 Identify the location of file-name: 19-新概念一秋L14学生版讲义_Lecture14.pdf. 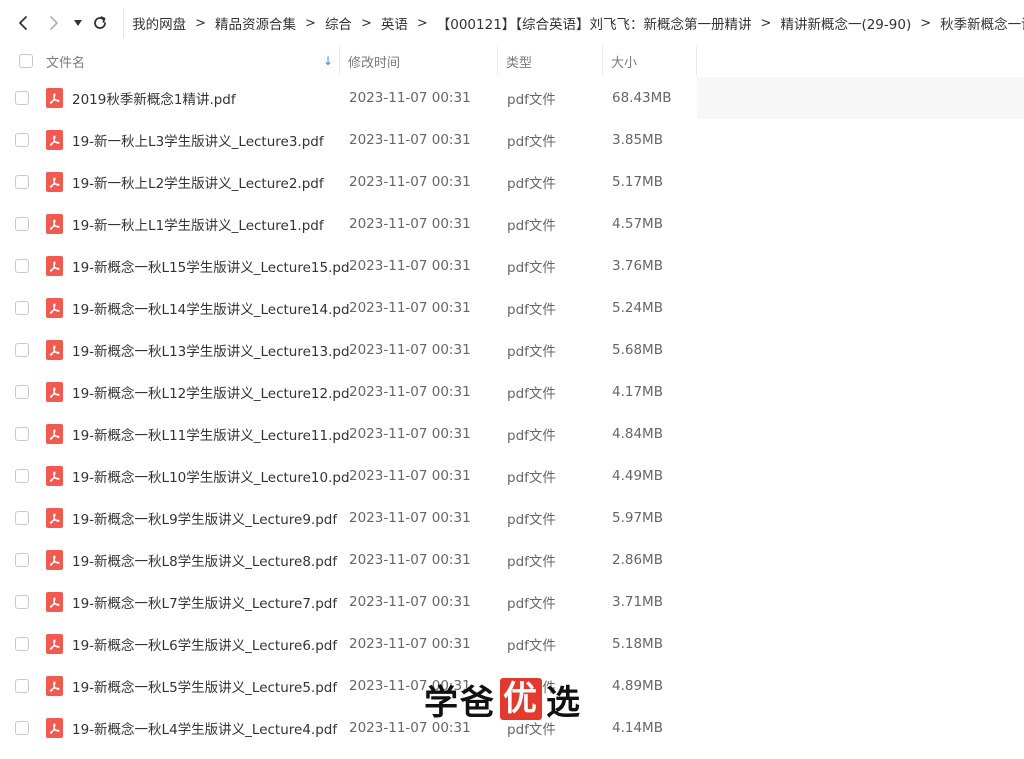
(210, 308).